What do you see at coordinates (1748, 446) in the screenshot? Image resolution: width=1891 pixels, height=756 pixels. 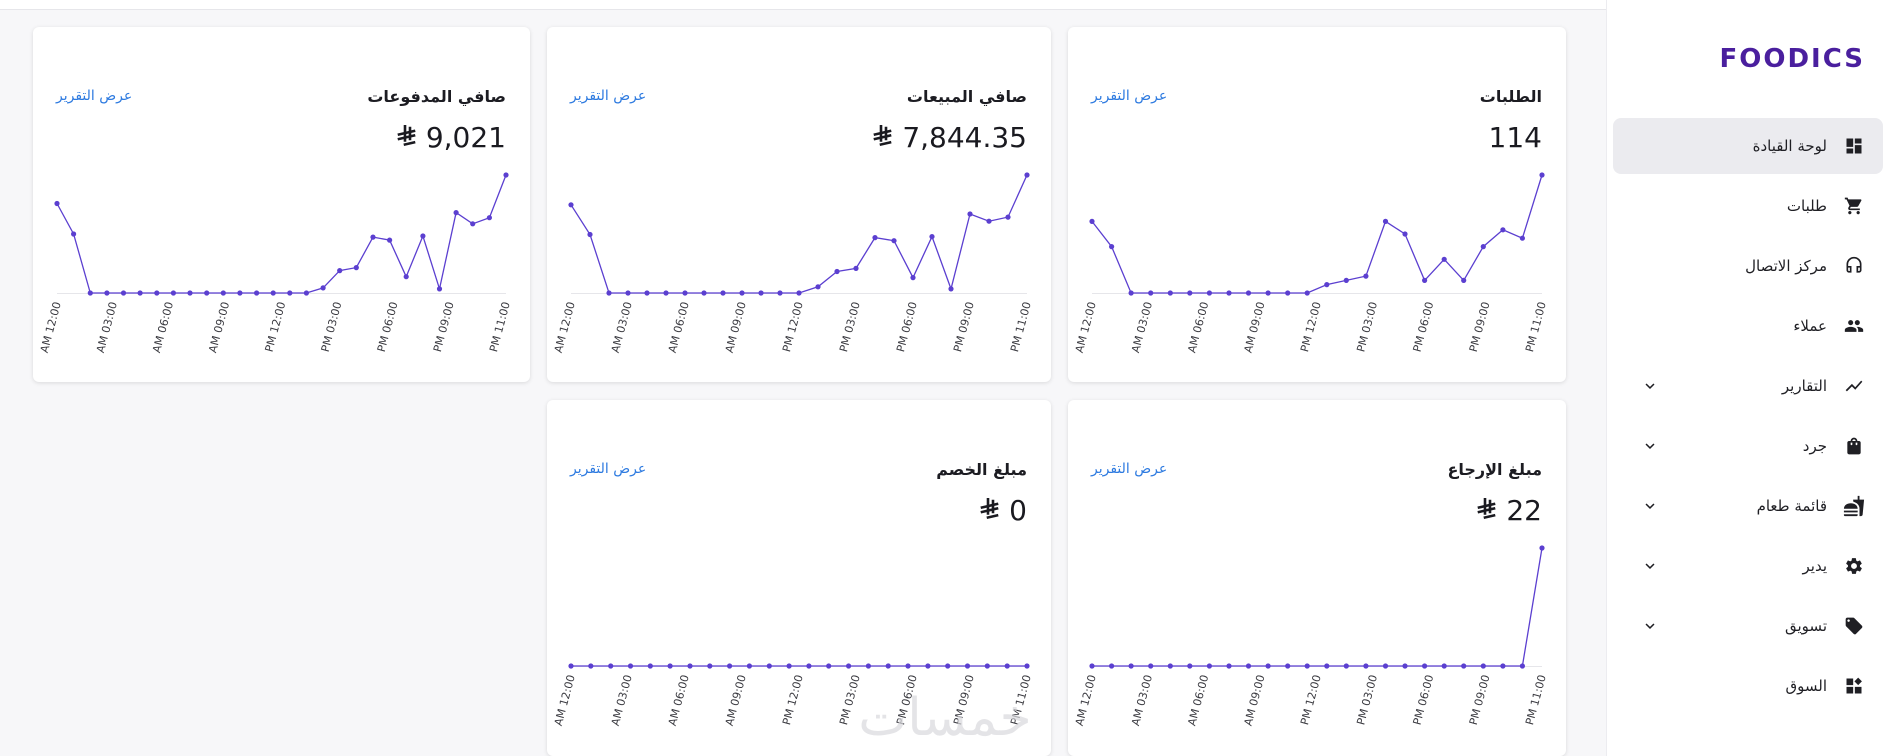 I see `sidebar-item-5: جرد` at bounding box center [1748, 446].